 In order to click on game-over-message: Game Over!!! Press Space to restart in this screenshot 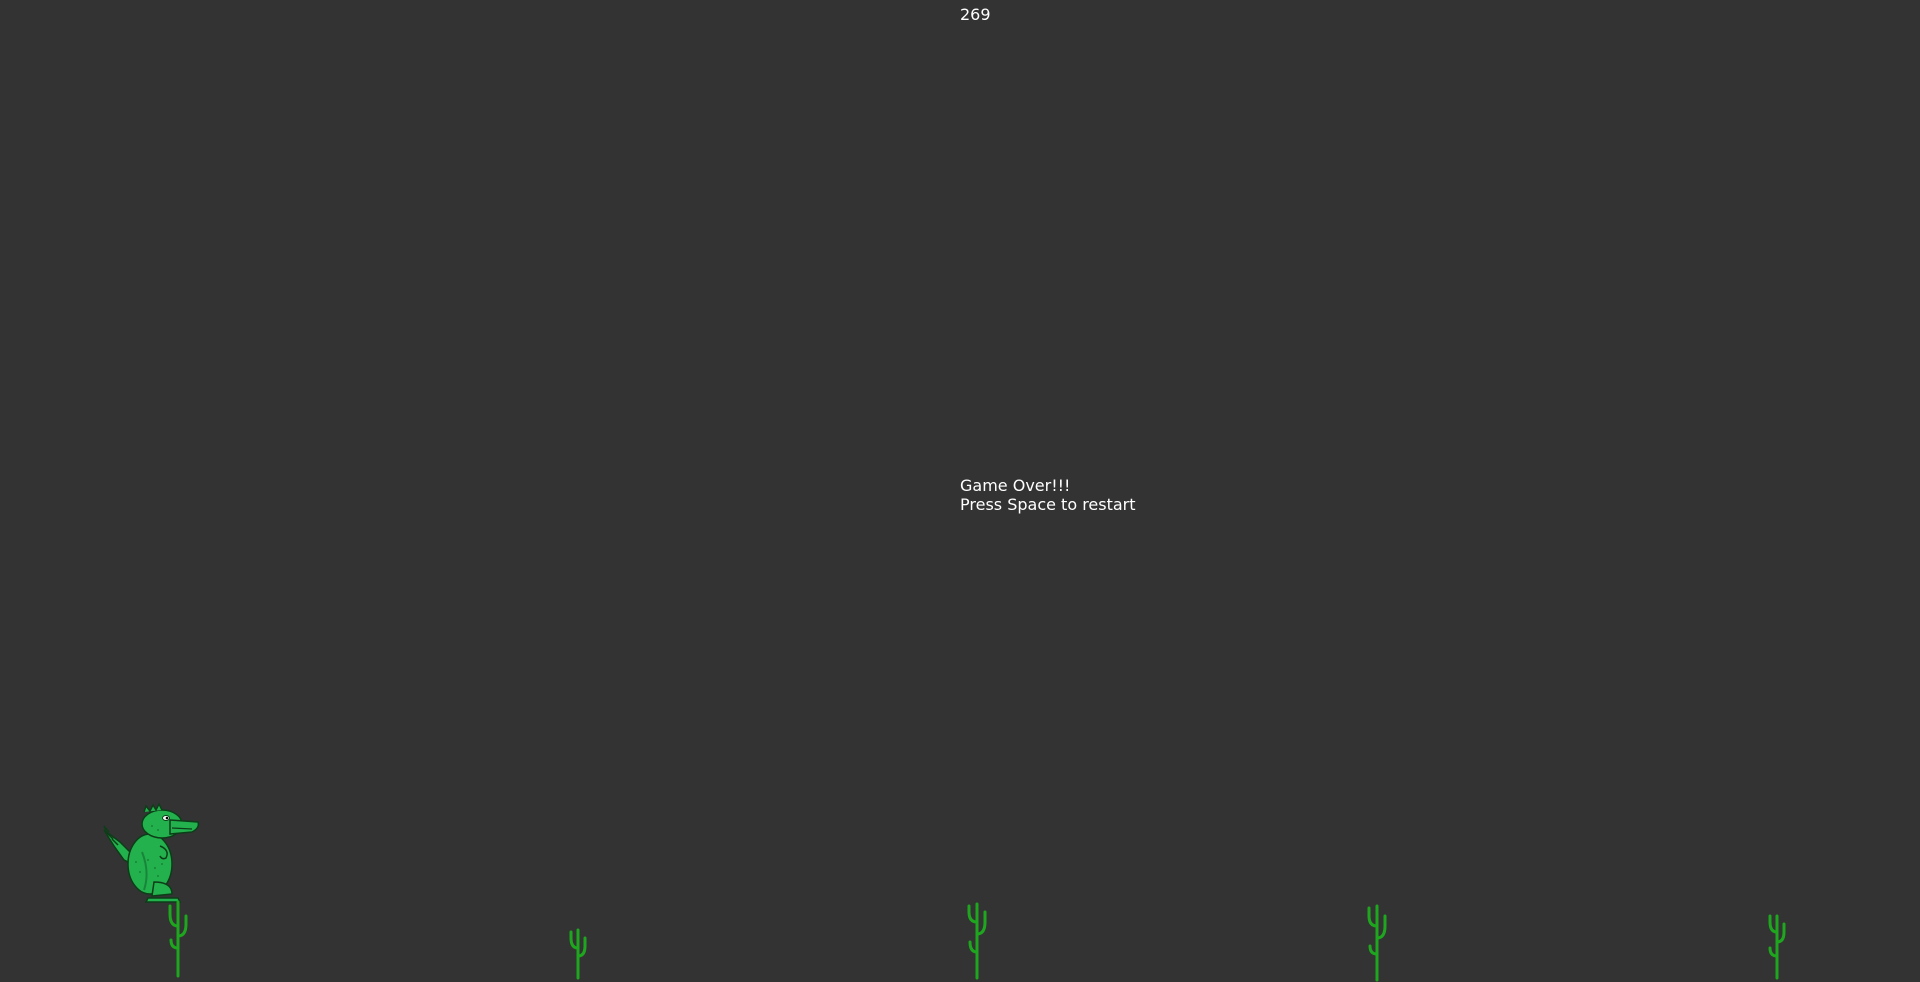, I will do `click(1048, 495)`.